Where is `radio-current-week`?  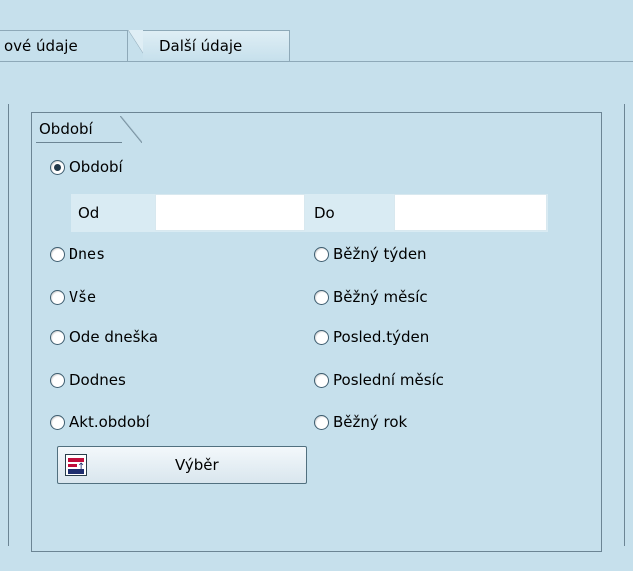 radio-current-week is located at coordinates (321, 254).